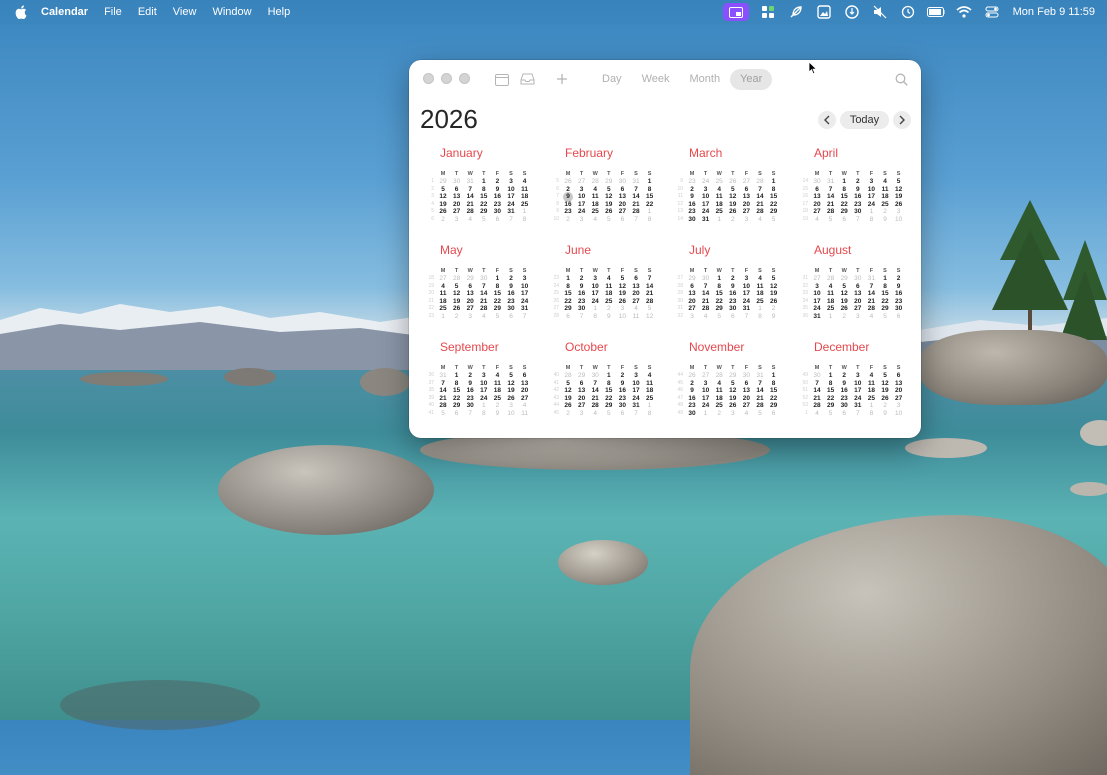 This screenshot has height=775, width=1107. I want to click on day-cell: 15, so click(568, 294).